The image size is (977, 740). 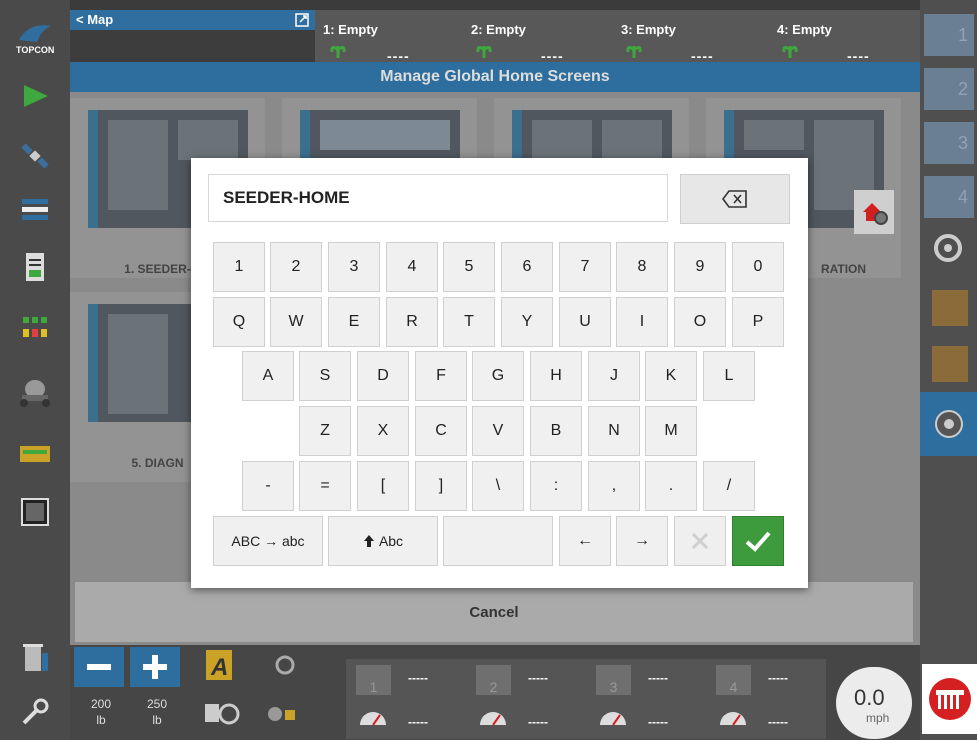 I want to click on key: B, so click(x=556, y=431).